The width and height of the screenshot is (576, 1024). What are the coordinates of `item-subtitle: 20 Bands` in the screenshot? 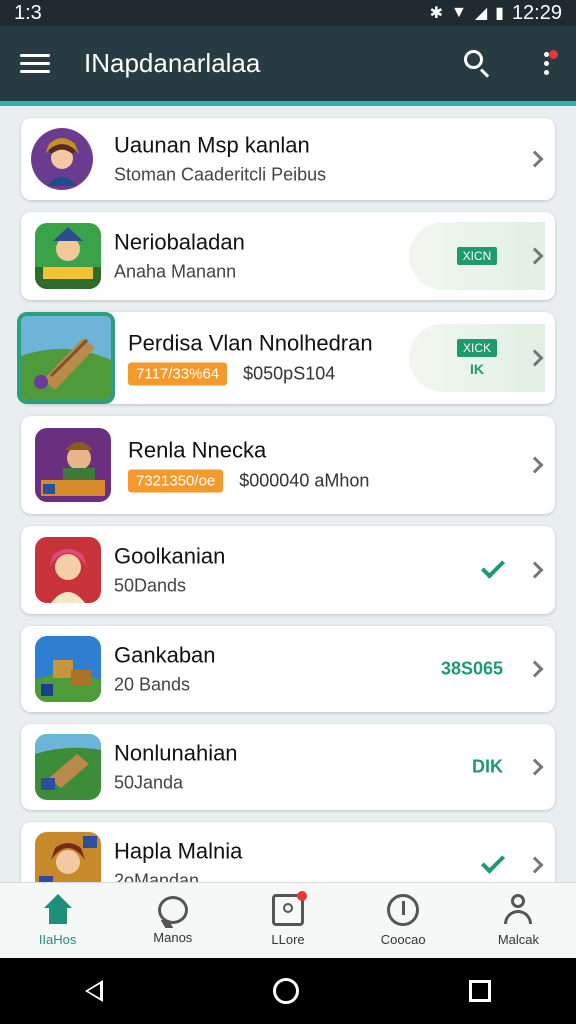 It's located at (152, 684).